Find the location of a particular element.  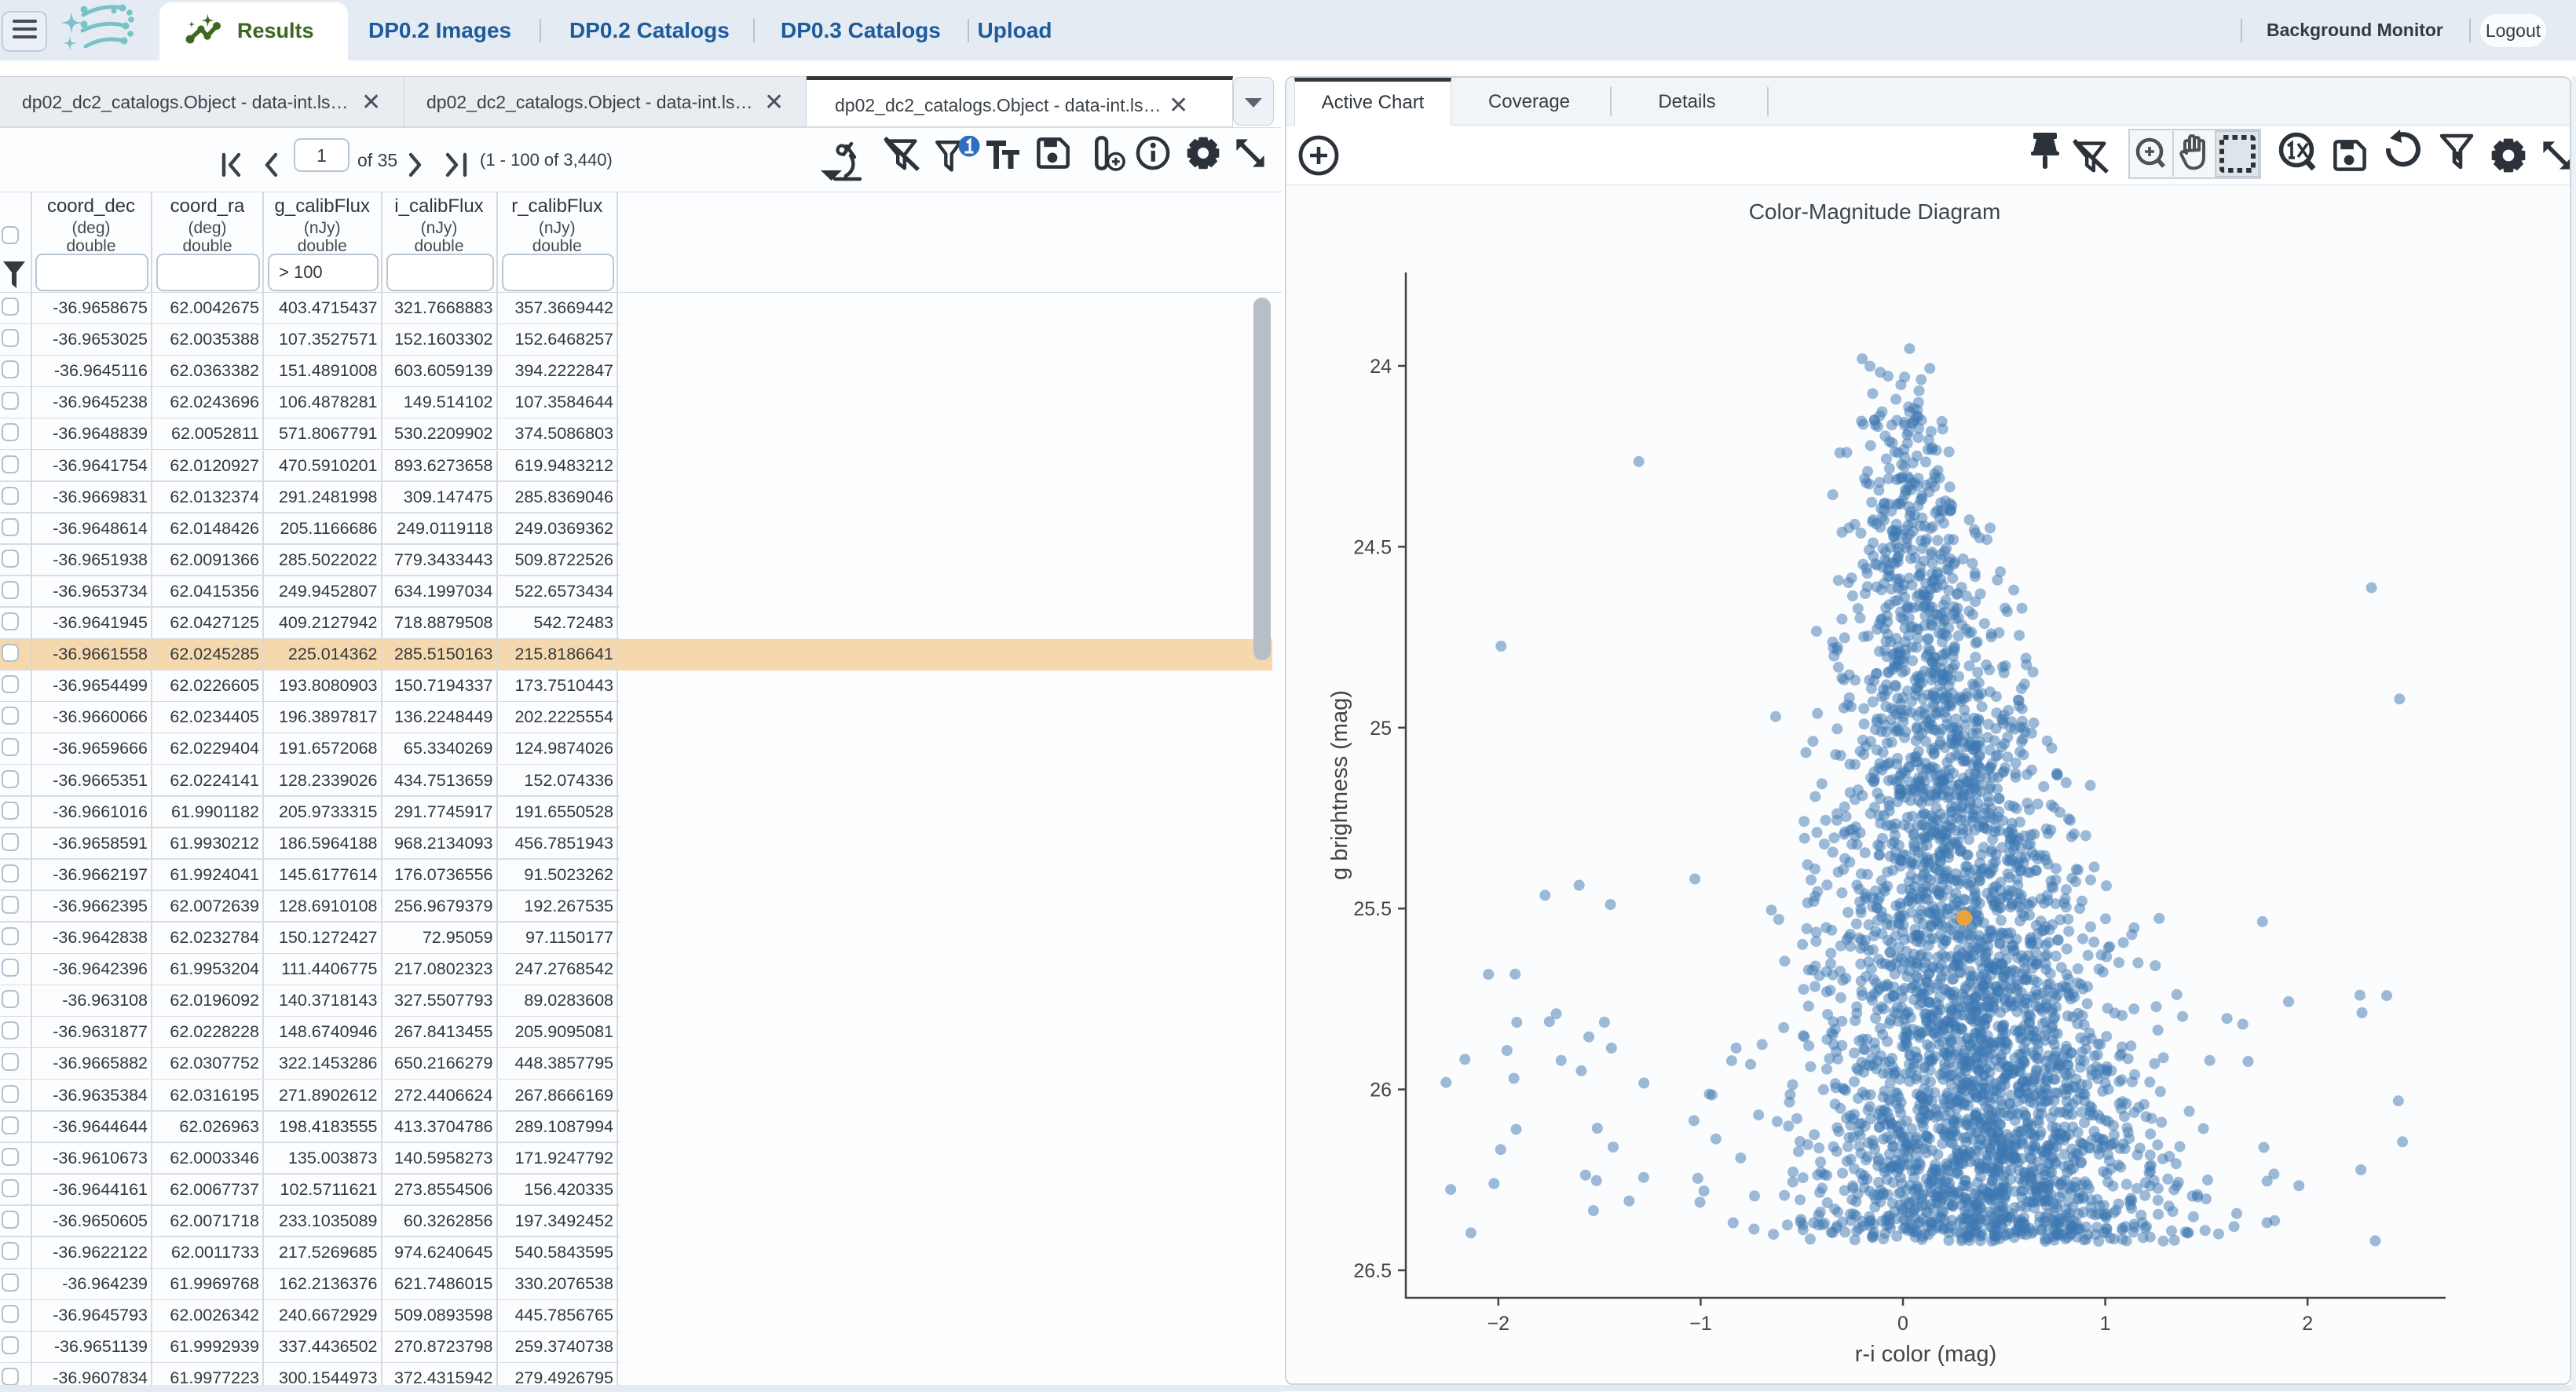

svg-text: 25 is located at coordinates (1381, 729).